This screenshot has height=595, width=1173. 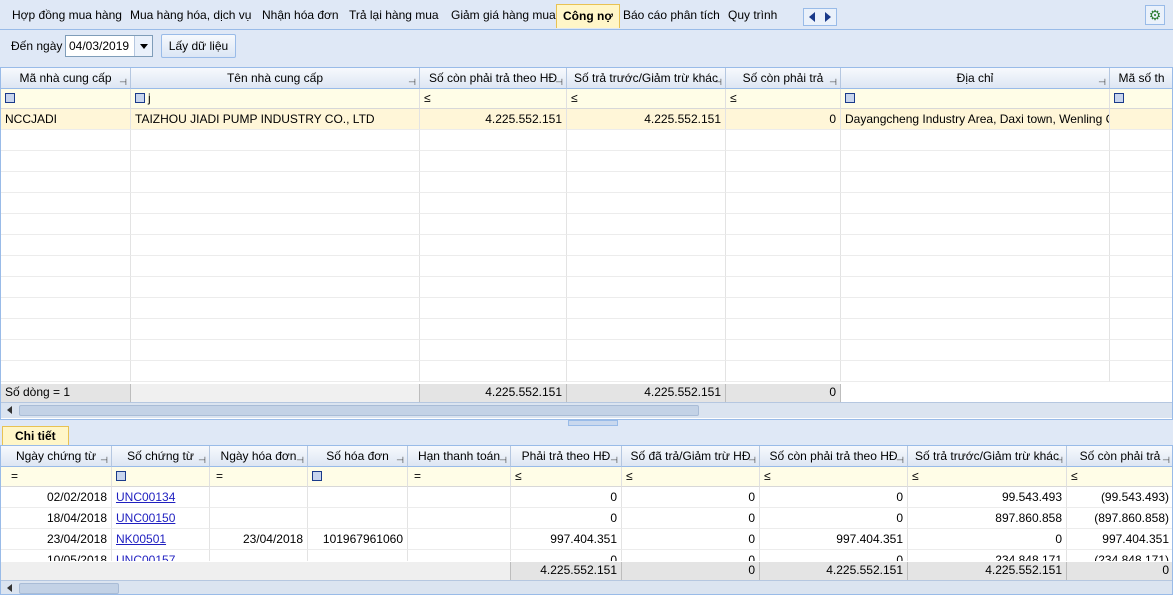 What do you see at coordinates (459, 456) in the screenshot?
I see `col-header-han-thanh-toan: Hạn thanh toán ⊣` at bounding box center [459, 456].